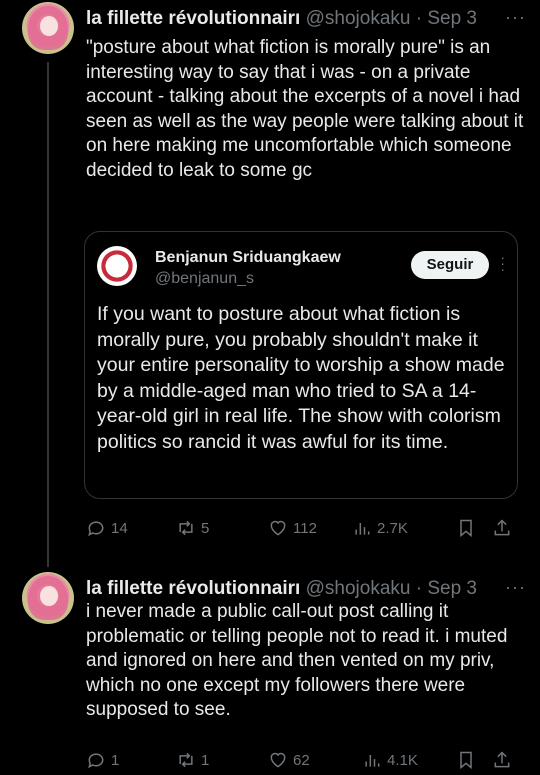 Image resolution: width=540 pixels, height=775 pixels. I want to click on quote-display-name: Benjanun Sriduangkaew, so click(248, 258).